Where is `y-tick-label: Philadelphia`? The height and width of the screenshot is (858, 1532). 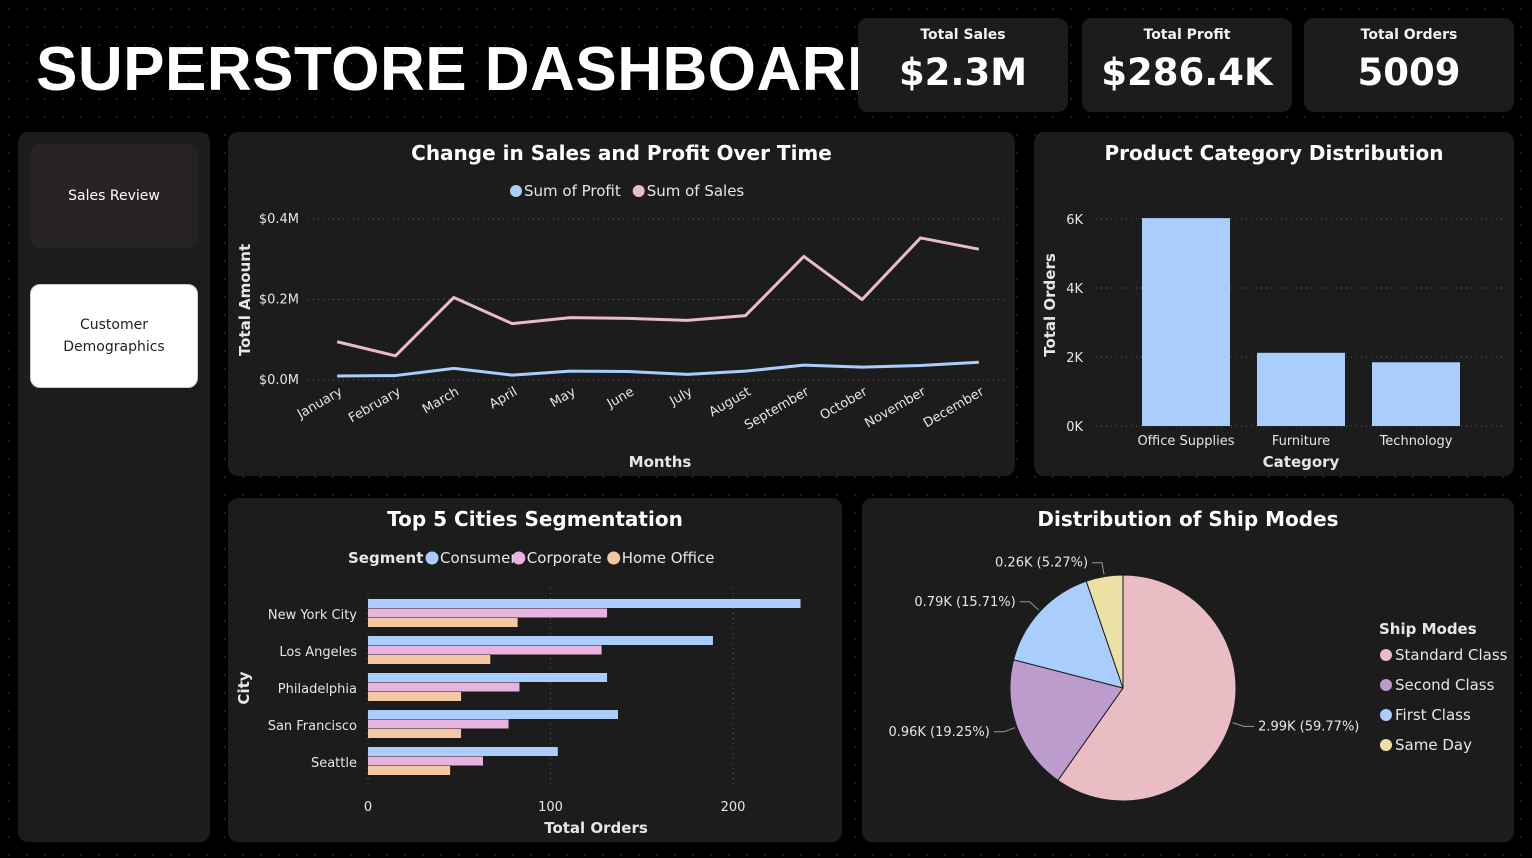
y-tick-label: Philadelphia is located at coordinates (317, 689).